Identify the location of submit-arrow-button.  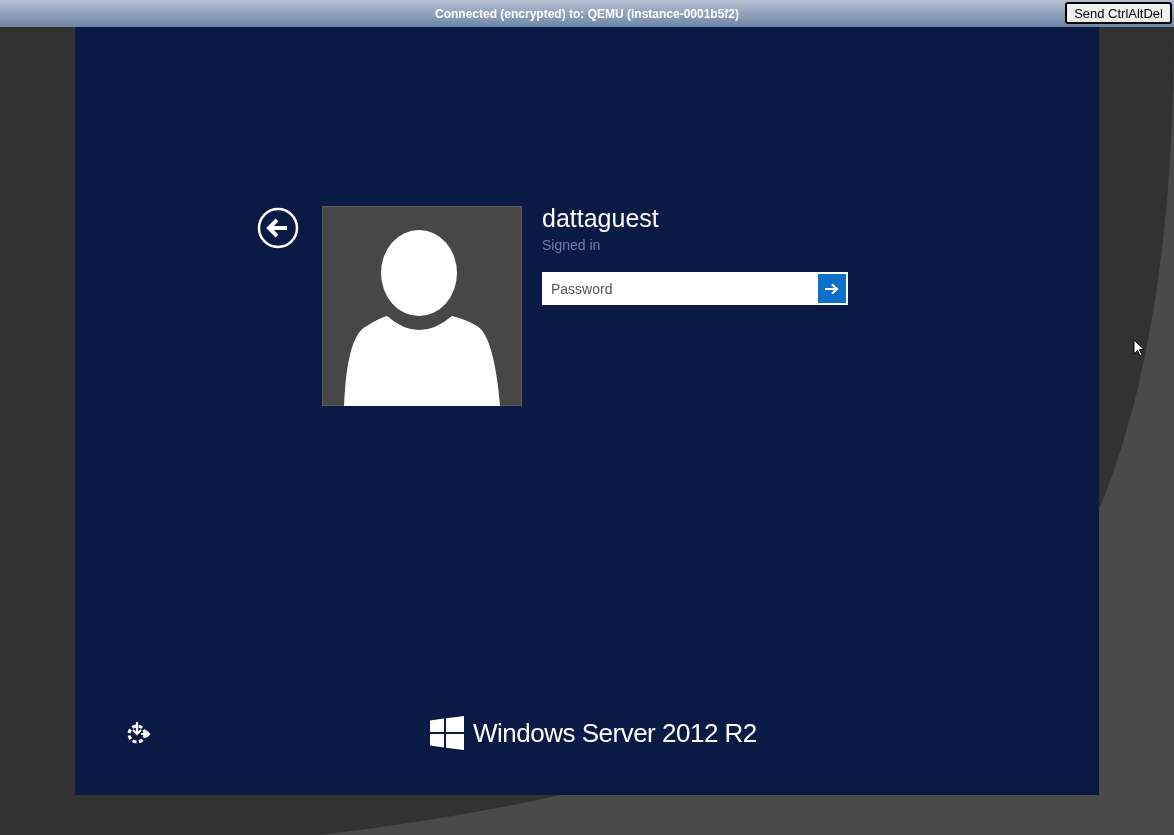
(832, 288).